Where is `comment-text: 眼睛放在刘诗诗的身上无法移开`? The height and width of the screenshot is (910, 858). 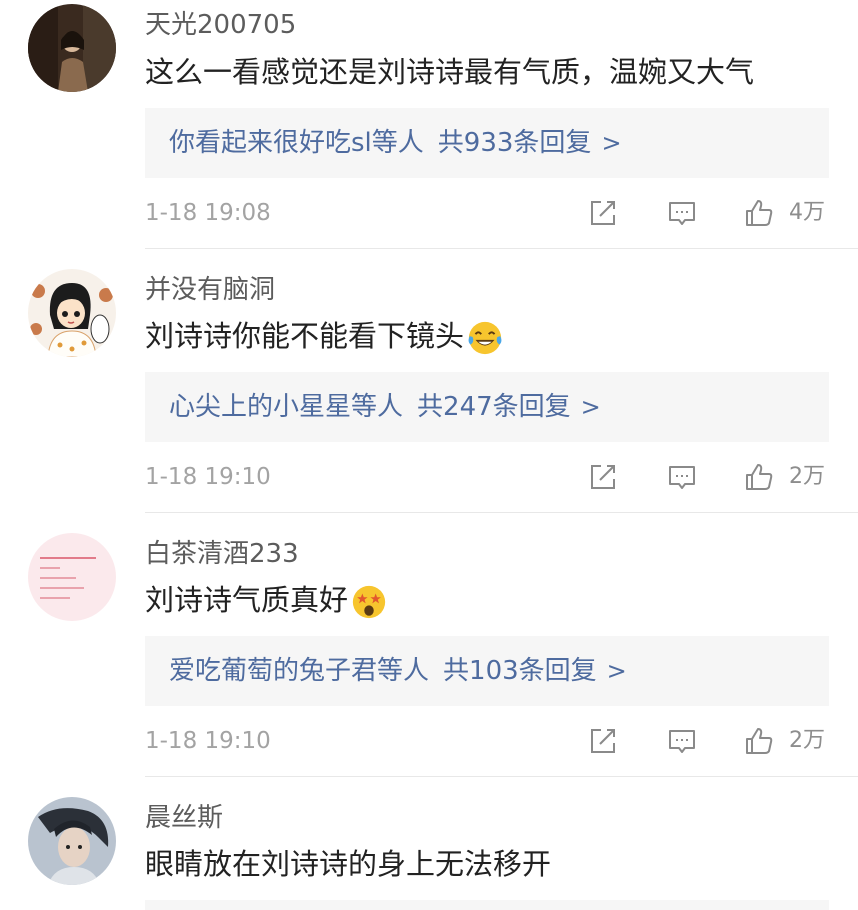
comment-text: 眼睛放在刘诗诗的身上无法移开 is located at coordinates (348, 864).